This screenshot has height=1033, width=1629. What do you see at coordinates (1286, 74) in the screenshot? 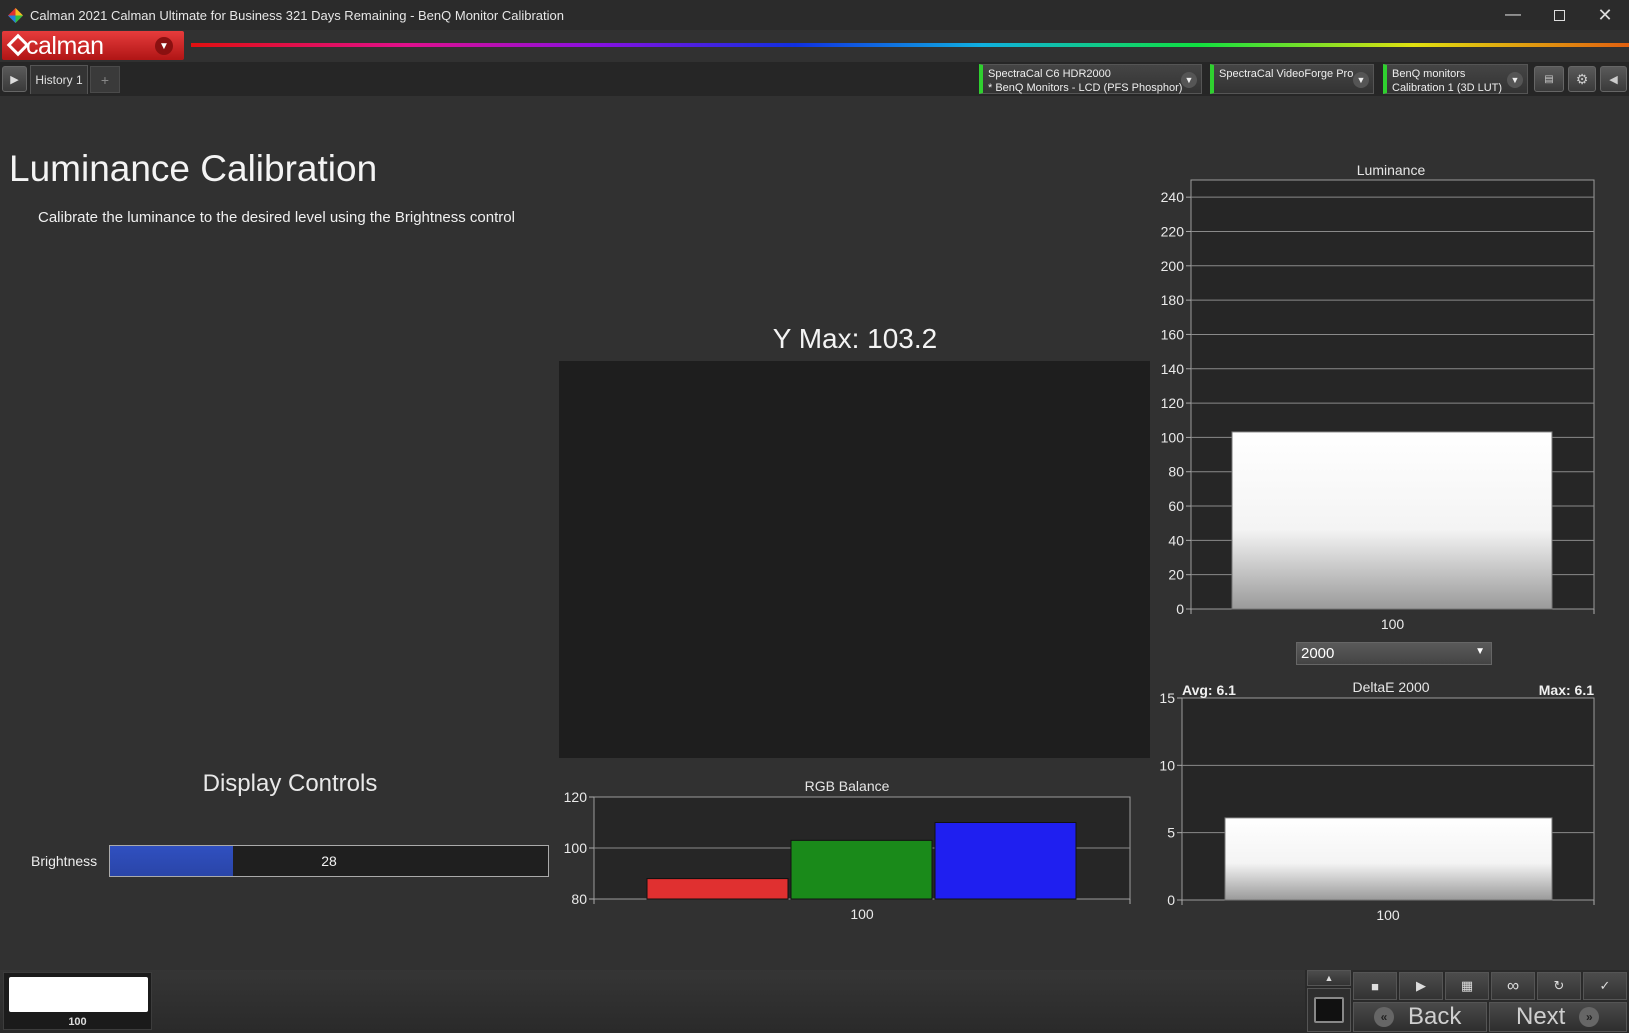
I see `pattern-generator-name: SpectraCal VideoForge Pro` at bounding box center [1286, 74].